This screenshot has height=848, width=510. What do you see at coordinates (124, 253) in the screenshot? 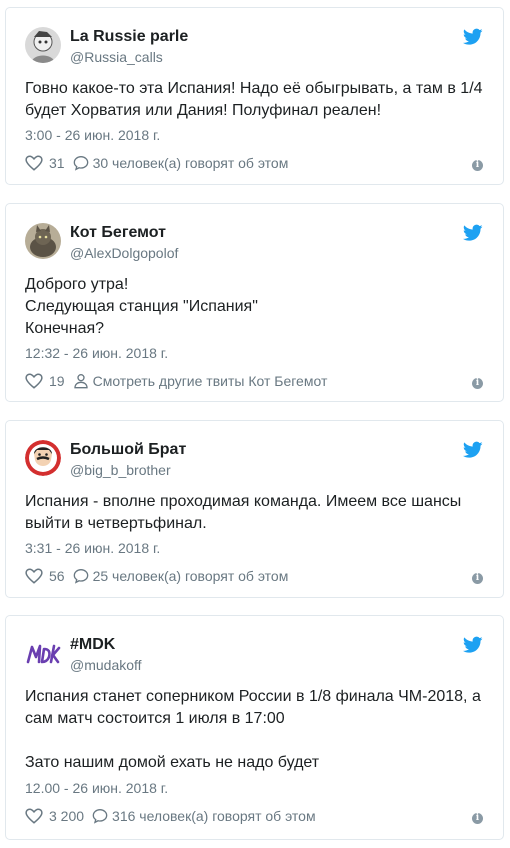
I see `author-handle: @AlexDolgopolof` at bounding box center [124, 253].